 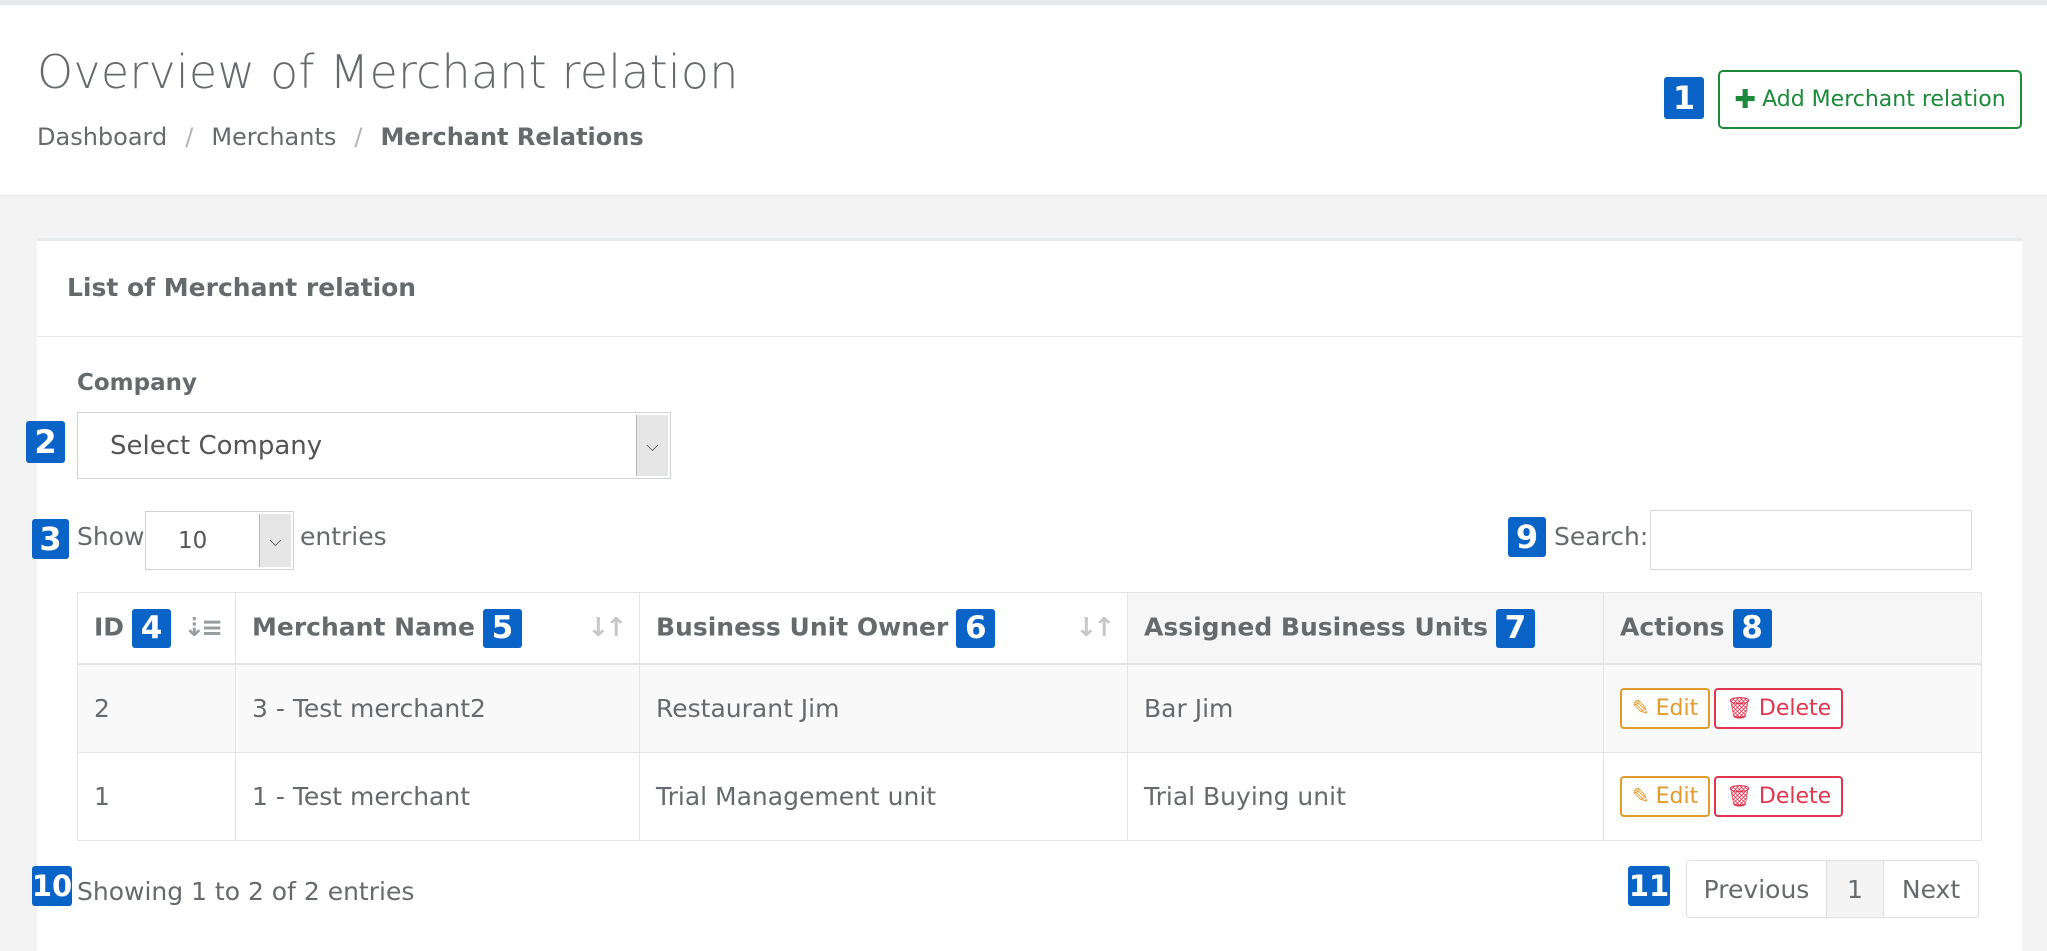 I want to click on next-page-button: Next, so click(x=1931, y=889).